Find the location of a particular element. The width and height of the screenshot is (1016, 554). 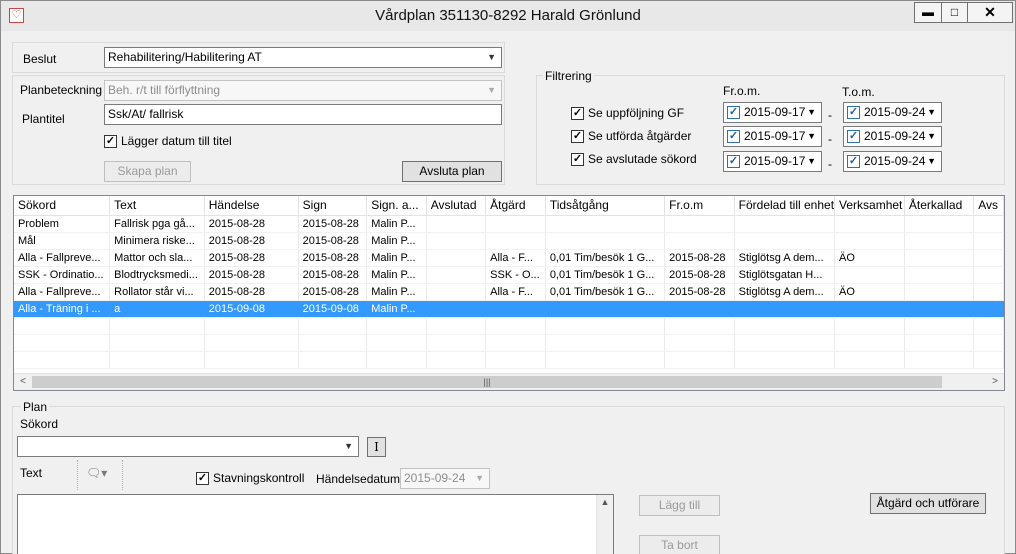

maximize-button: □ is located at coordinates (954, 12).